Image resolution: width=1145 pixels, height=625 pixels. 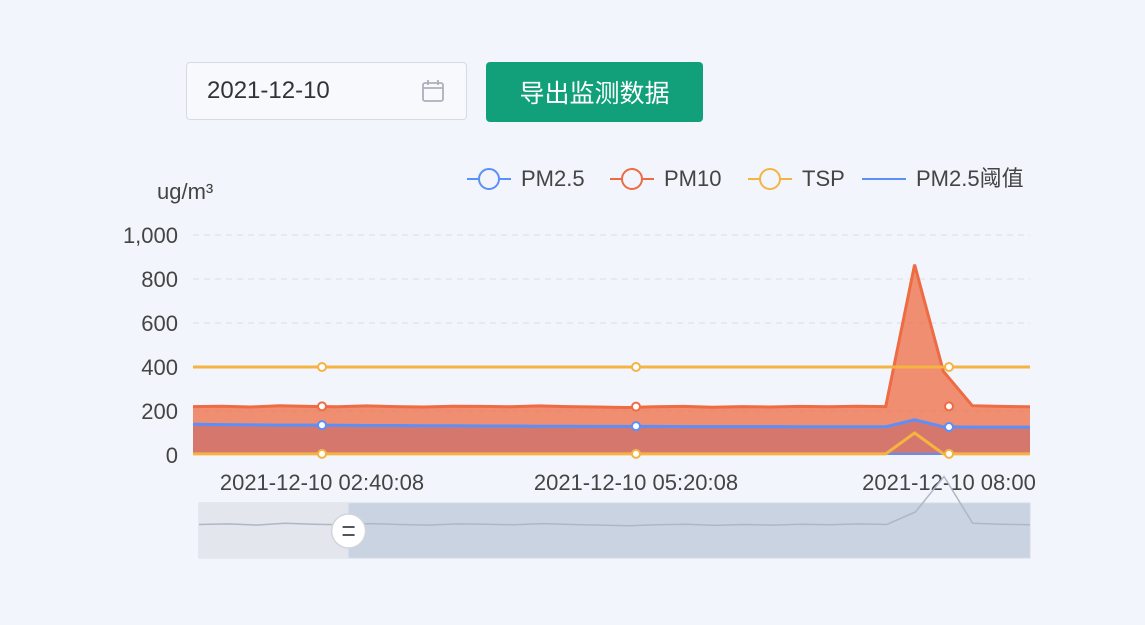 What do you see at coordinates (150, 345) in the screenshot?
I see `y-axis-ticks: 0 200 400 600 800 1,000` at bounding box center [150, 345].